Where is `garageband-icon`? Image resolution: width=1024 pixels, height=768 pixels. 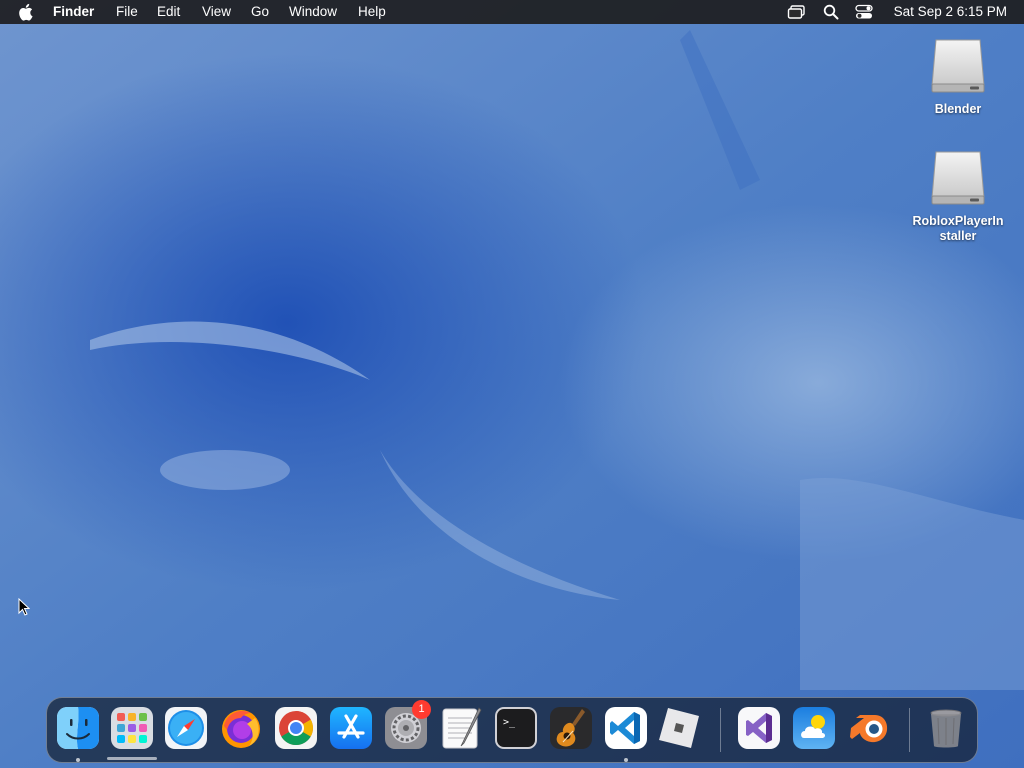 garageband-icon is located at coordinates (571, 728).